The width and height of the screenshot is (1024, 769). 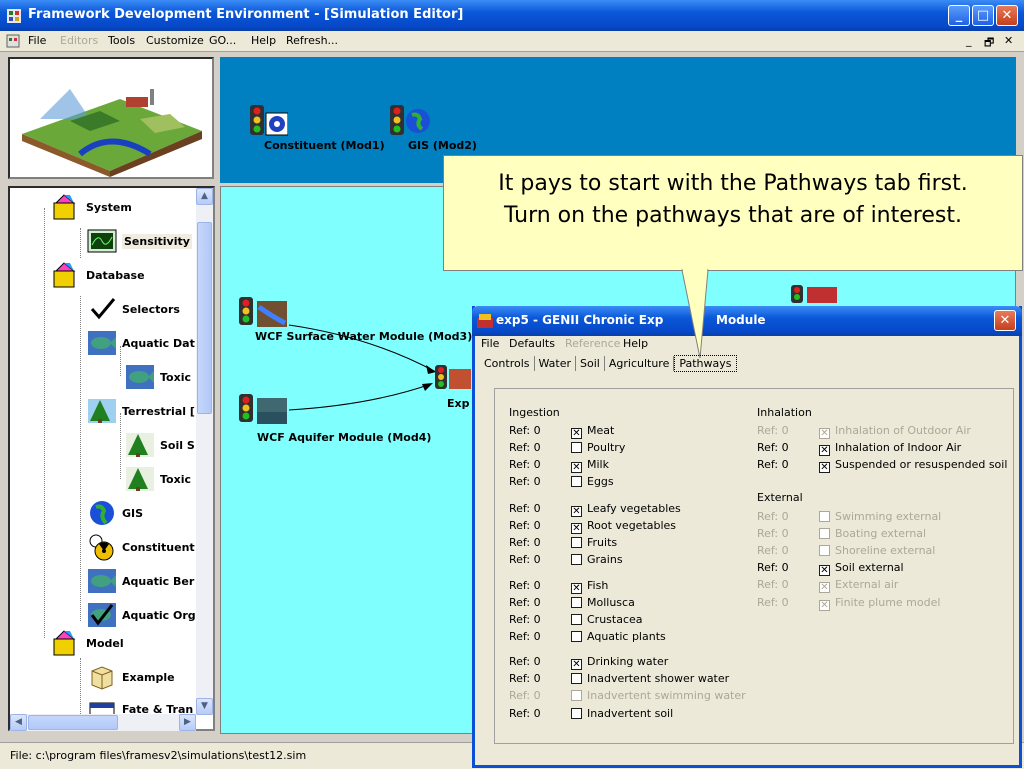 I want to click on risk-module, so click(x=814, y=295).